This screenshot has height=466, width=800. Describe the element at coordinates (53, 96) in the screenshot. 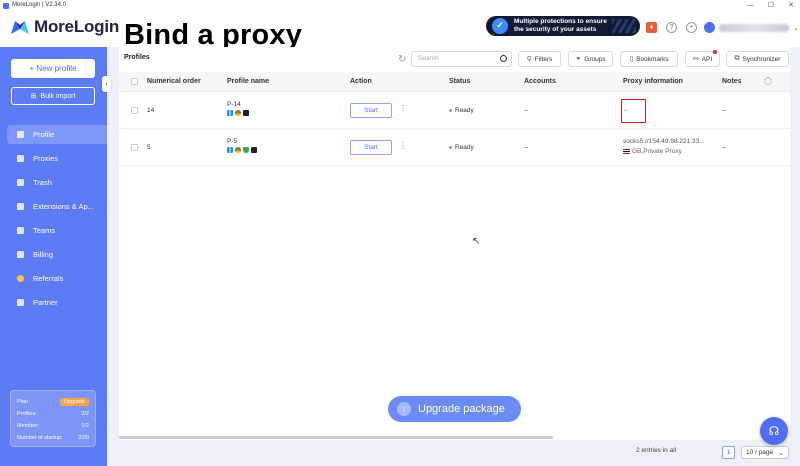

I see `bulk-import-button: ⊞ Bulk import` at that location.